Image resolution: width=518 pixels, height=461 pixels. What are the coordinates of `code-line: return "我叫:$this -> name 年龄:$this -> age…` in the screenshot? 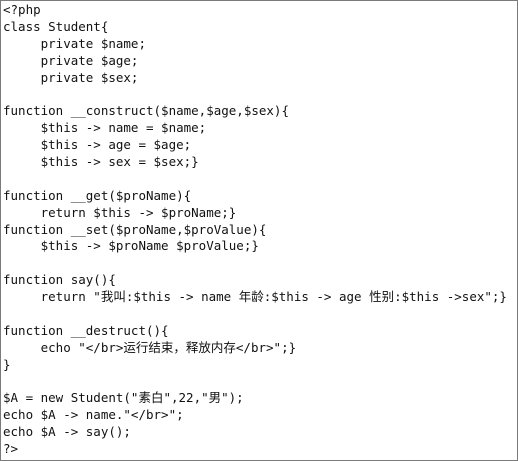 It's located at (255, 297).